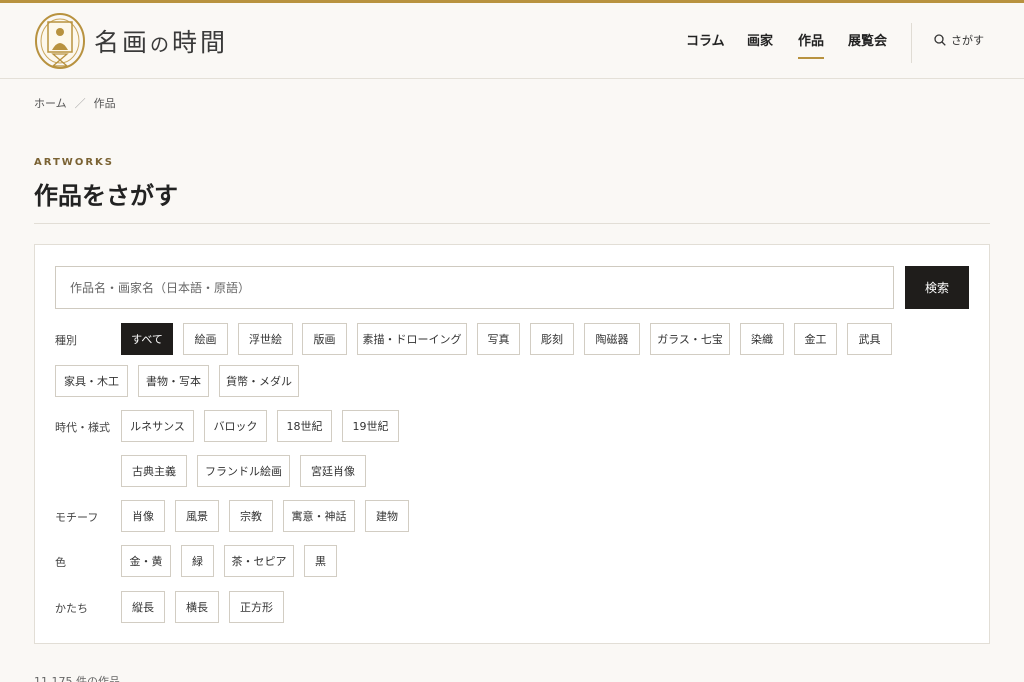  What do you see at coordinates (319, 516) in the screenshot?
I see `filter-motif-allegory: 寓意・神話` at bounding box center [319, 516].